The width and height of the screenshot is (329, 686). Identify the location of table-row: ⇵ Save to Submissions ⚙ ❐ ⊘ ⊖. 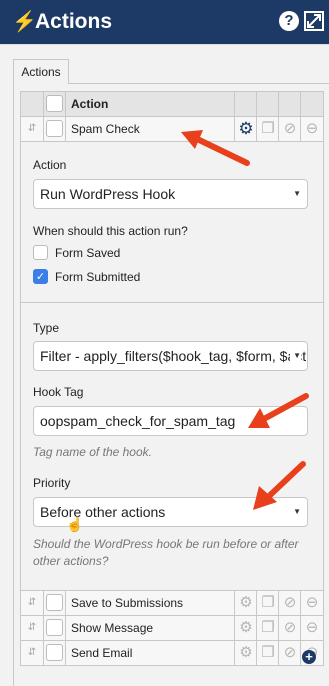
(172, 603).